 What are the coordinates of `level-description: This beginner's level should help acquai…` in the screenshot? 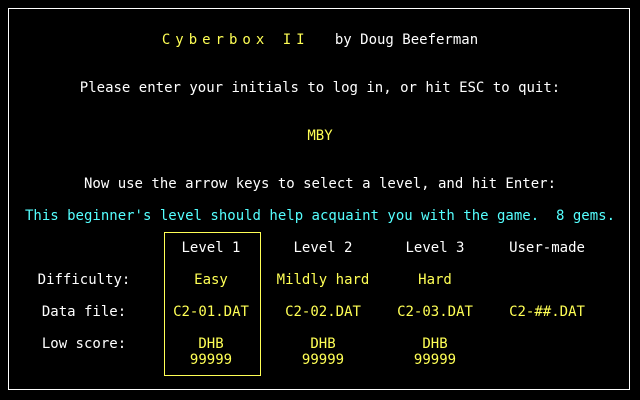 It's located at (319, 216).